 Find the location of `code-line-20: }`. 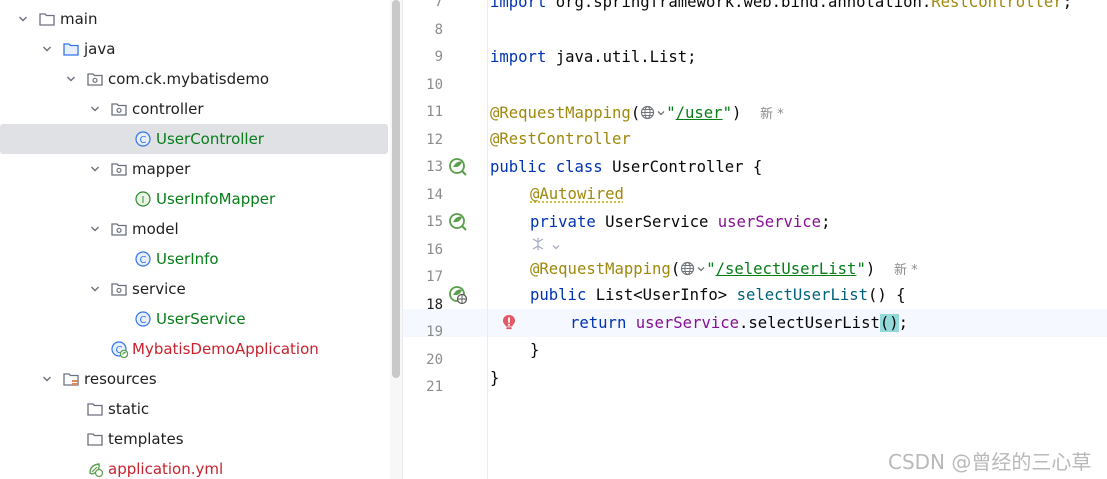

code-line-20: } is located at coordinates (494, 378).